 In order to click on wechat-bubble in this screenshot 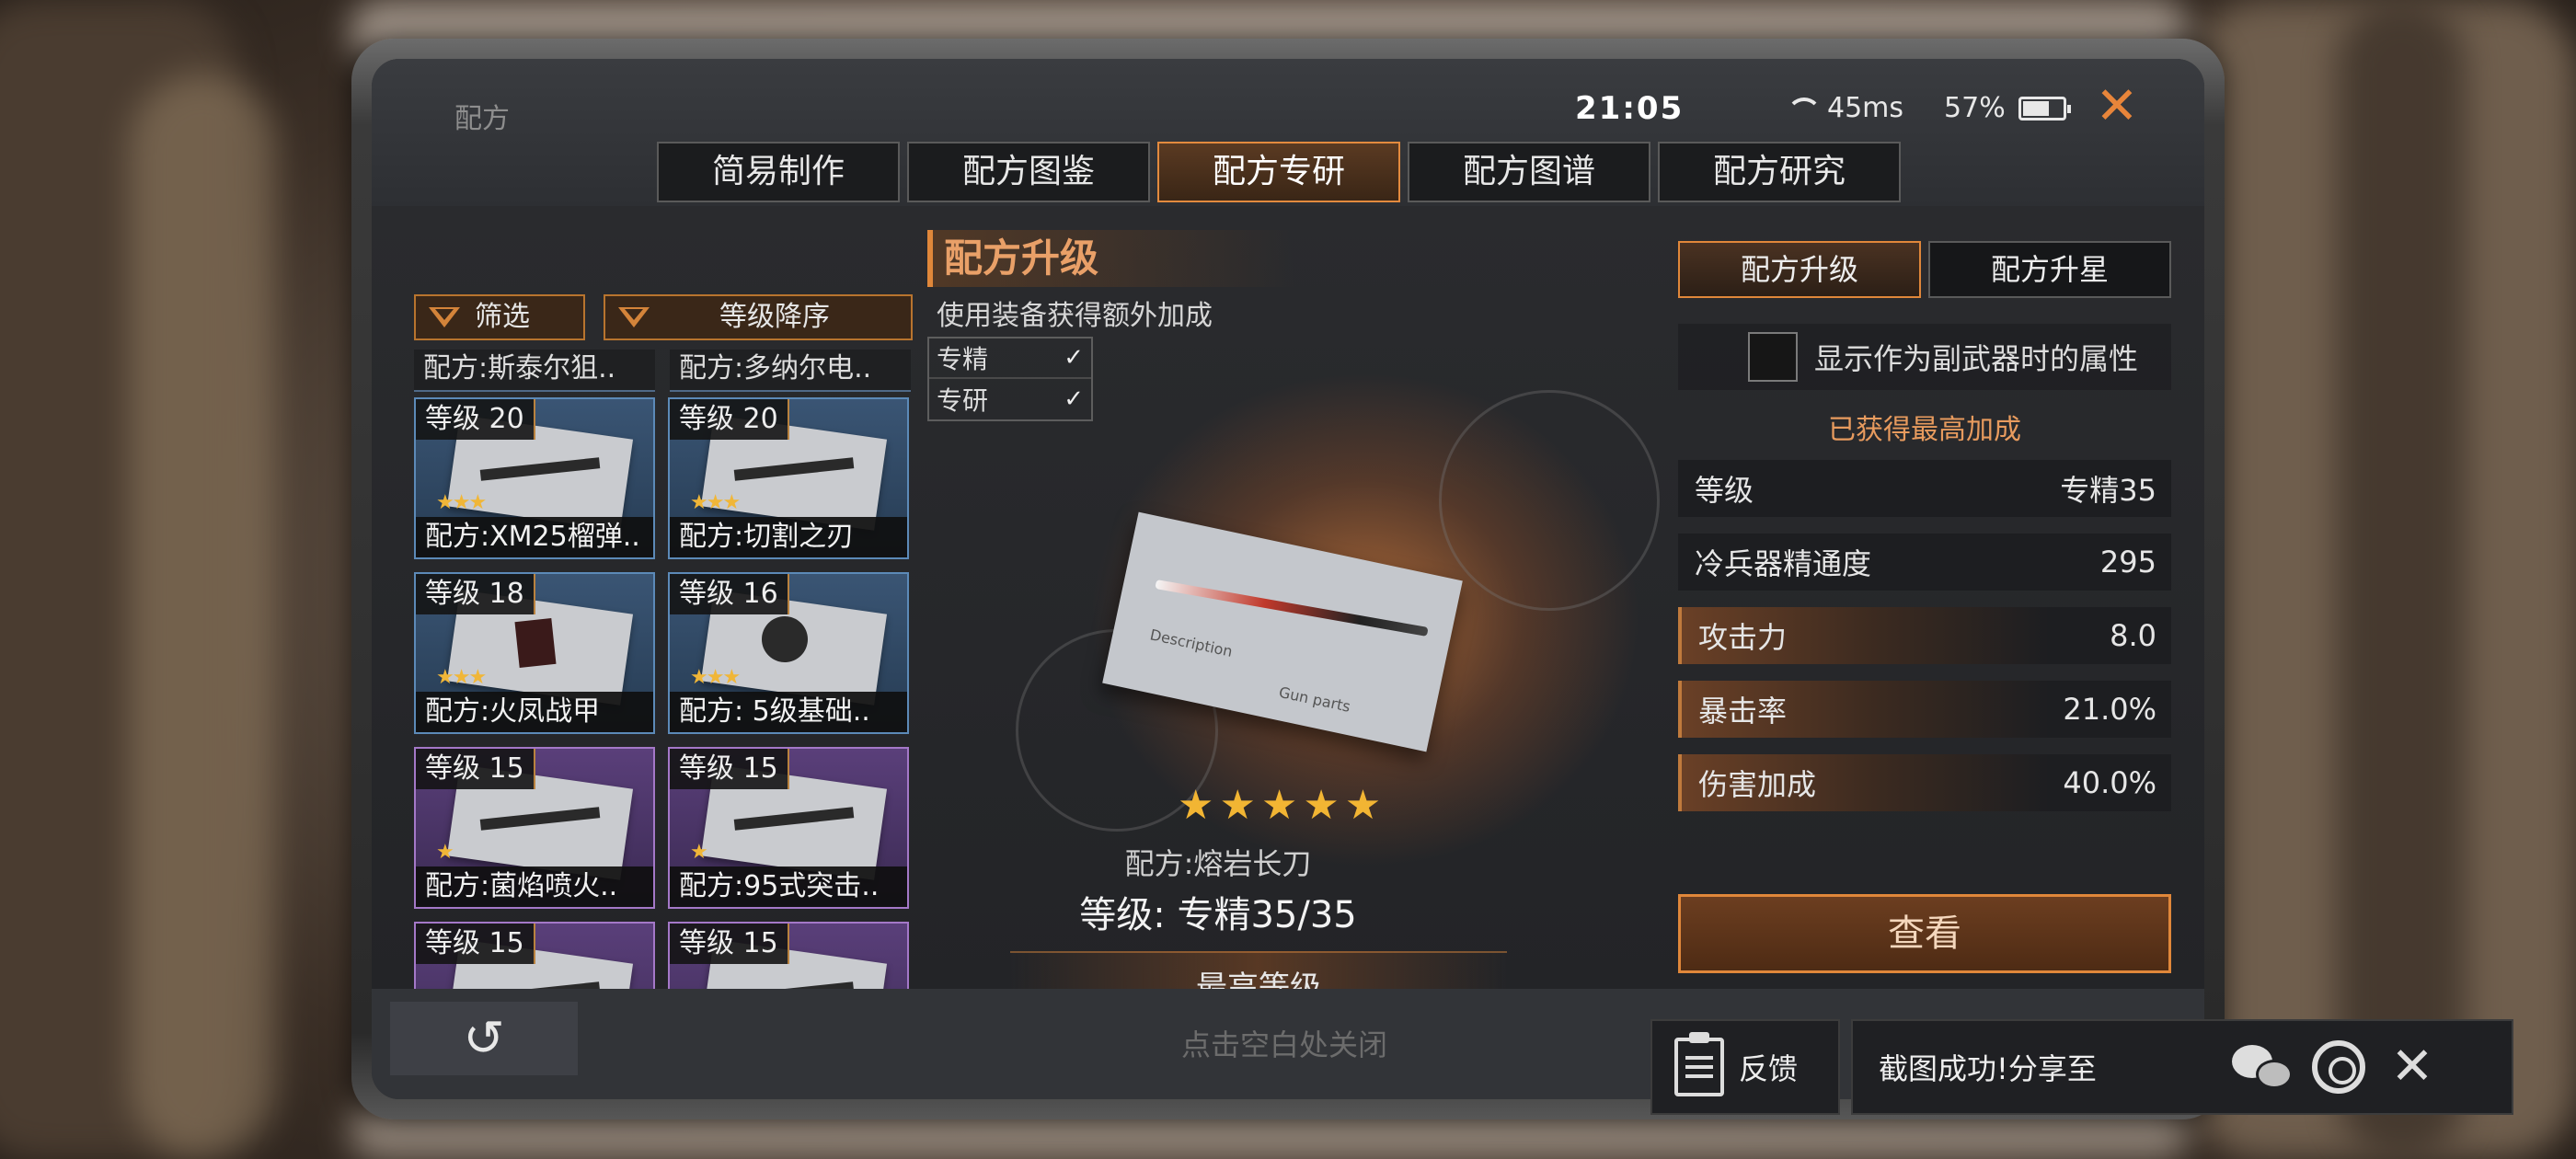, I will do `click(2274, 1074)`.